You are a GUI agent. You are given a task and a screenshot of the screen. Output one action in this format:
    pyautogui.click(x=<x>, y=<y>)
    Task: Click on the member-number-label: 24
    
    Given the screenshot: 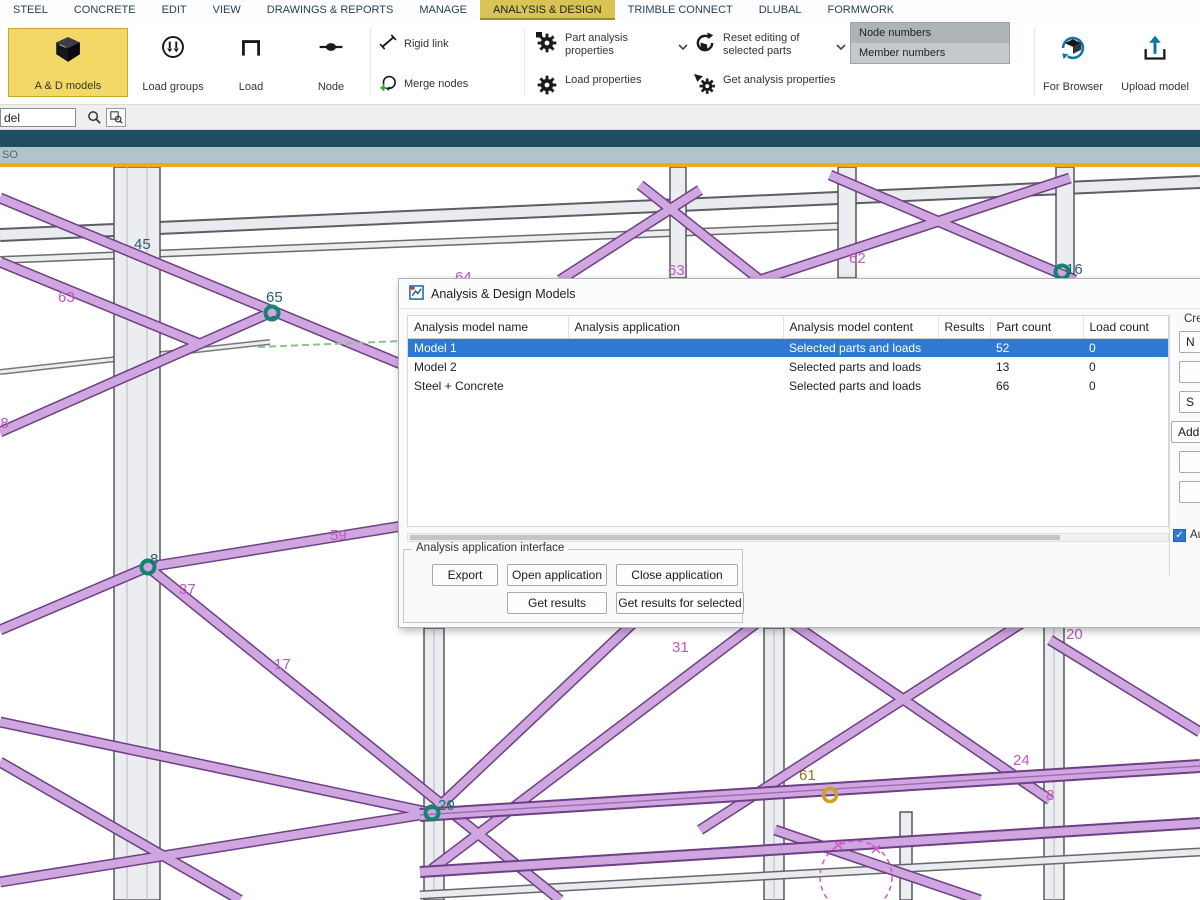 What is the action you would take?
    pyautogui.click(x=1021, y=760)
    